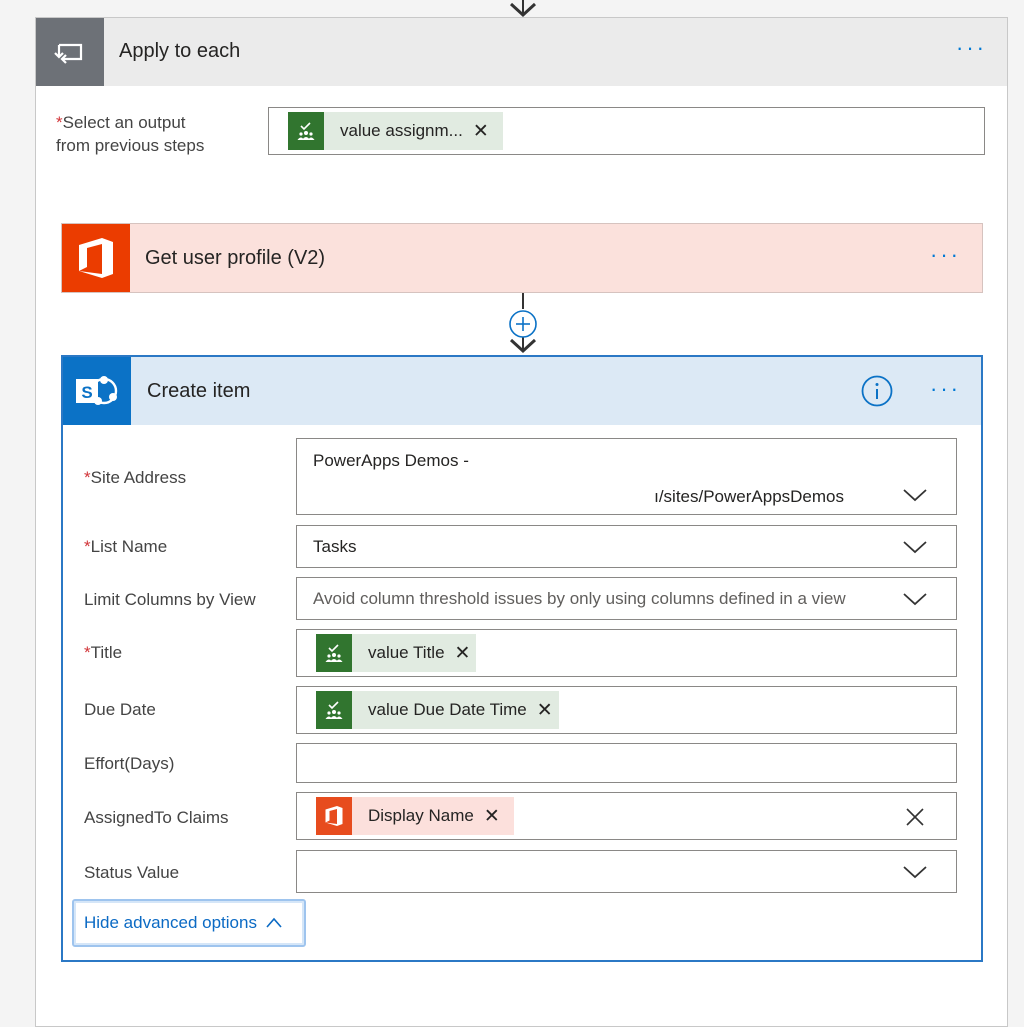 The width and height of the screenshot is (1024, 1027). What do you see at coordinates (335, 546) in the screenshot?
I see `list-name-value: Tasks` at bounding box center [335, 546].